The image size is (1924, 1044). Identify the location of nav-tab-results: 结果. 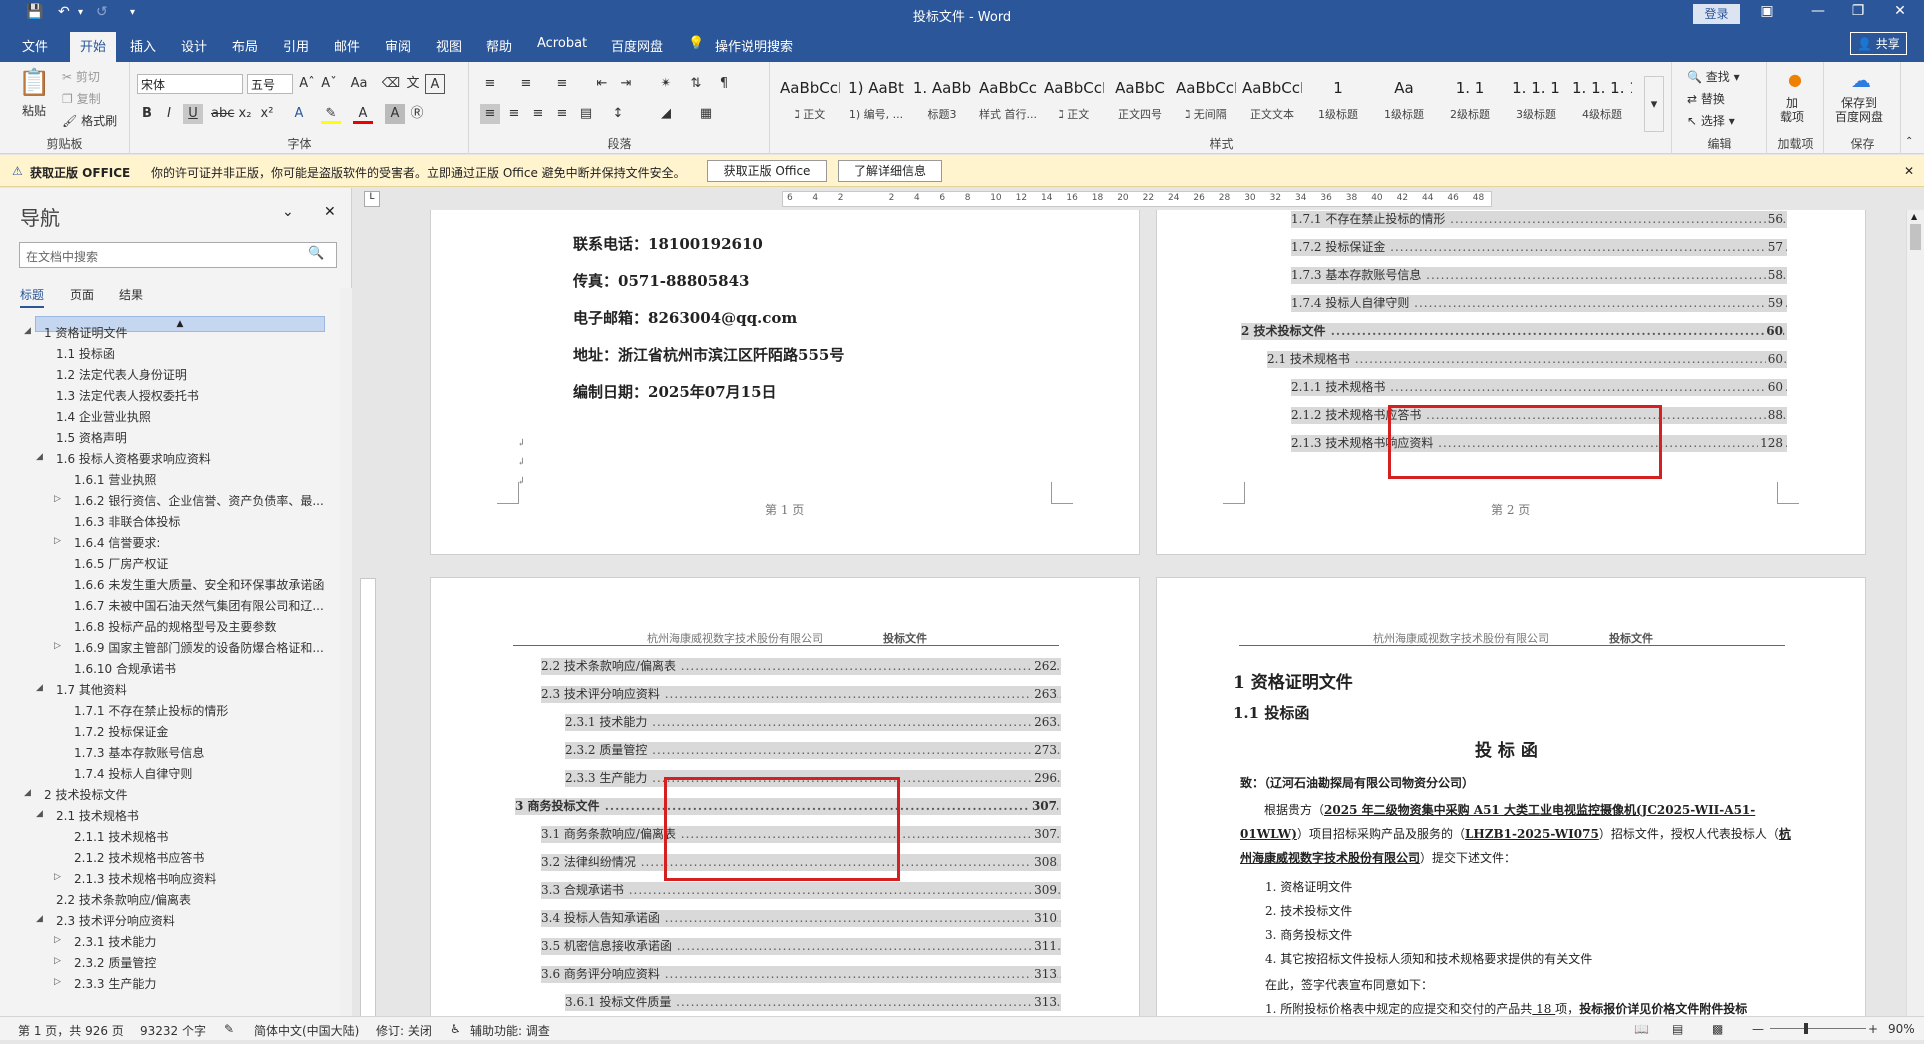
(131, 294).